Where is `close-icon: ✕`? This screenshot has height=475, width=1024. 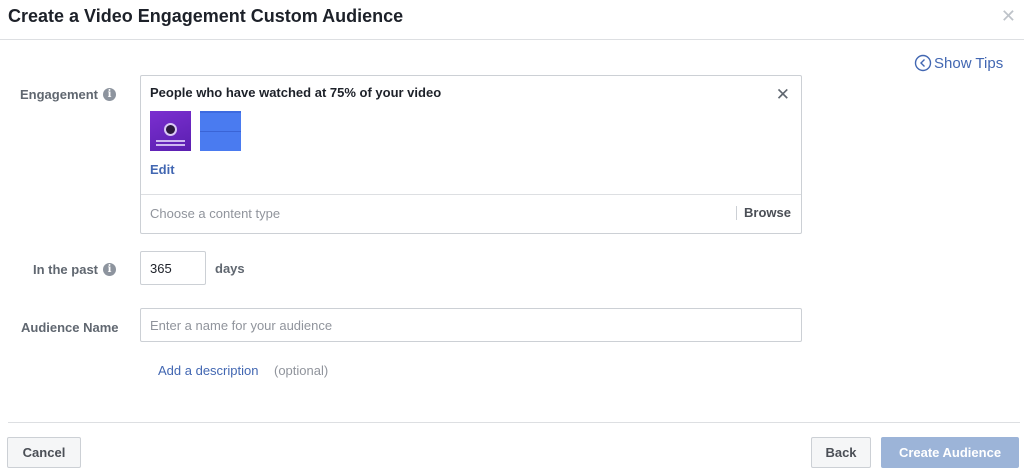 close-icon: ✕ is located at coordinates (1008, 16).